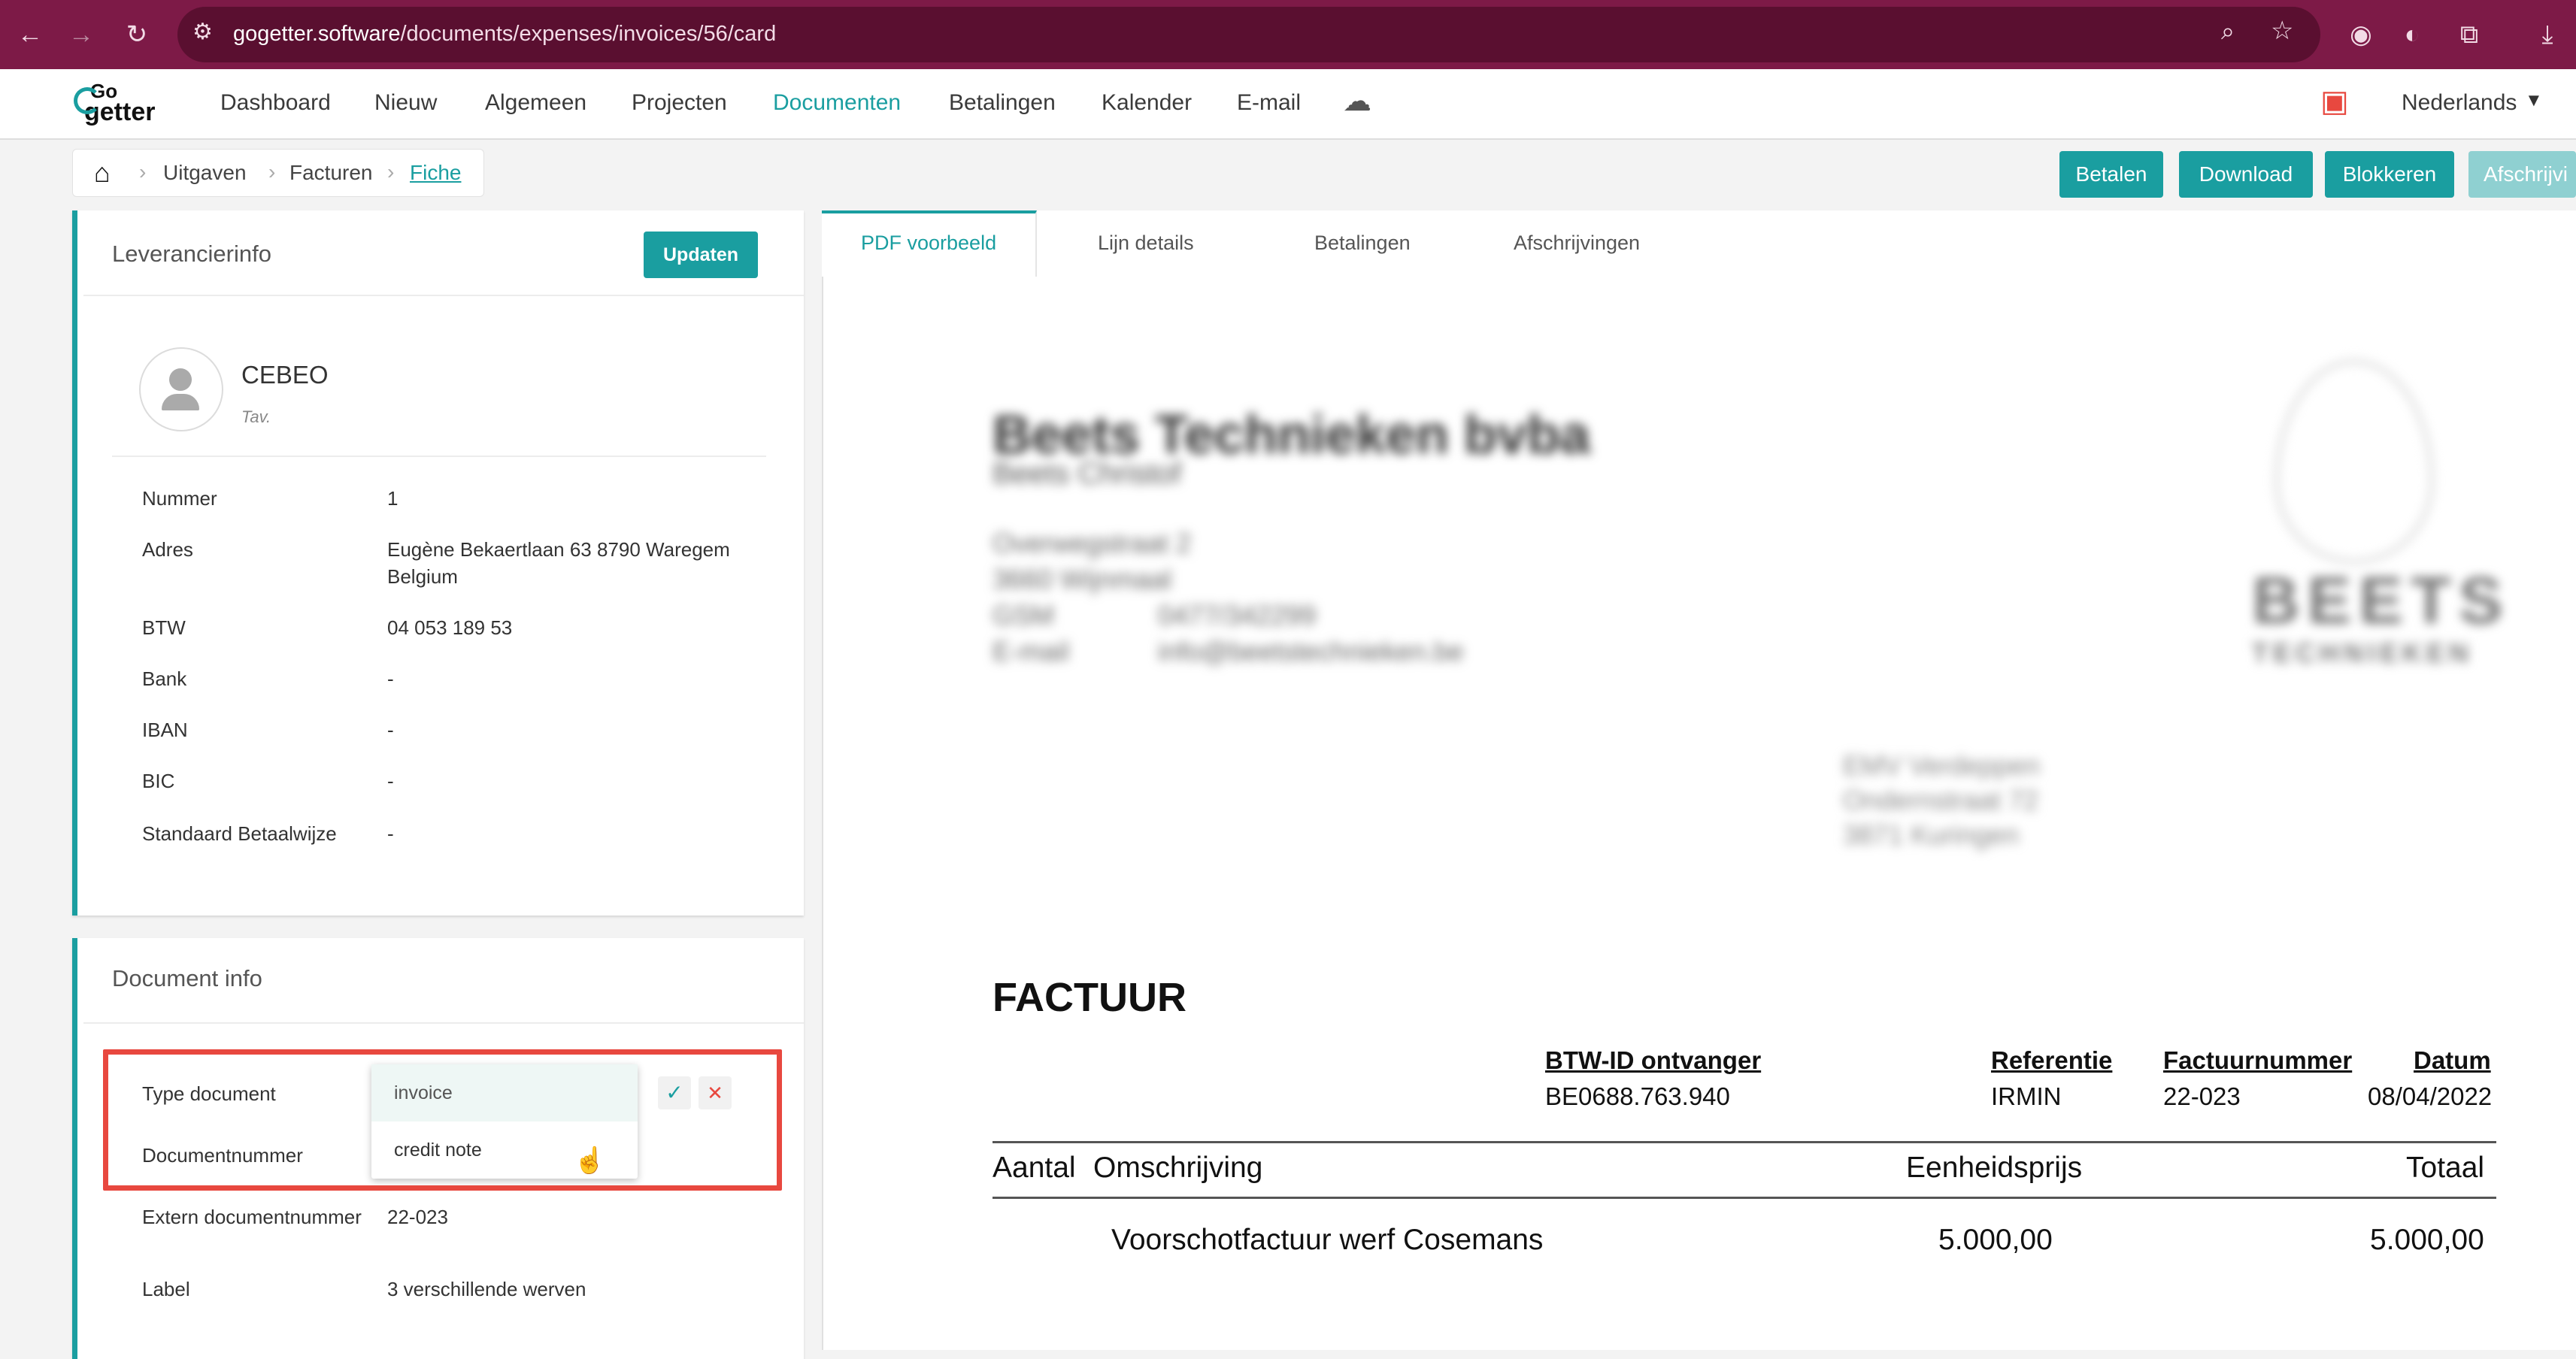  I want to click on blokkeren-button: Blokkeren, so click(2389, 174).